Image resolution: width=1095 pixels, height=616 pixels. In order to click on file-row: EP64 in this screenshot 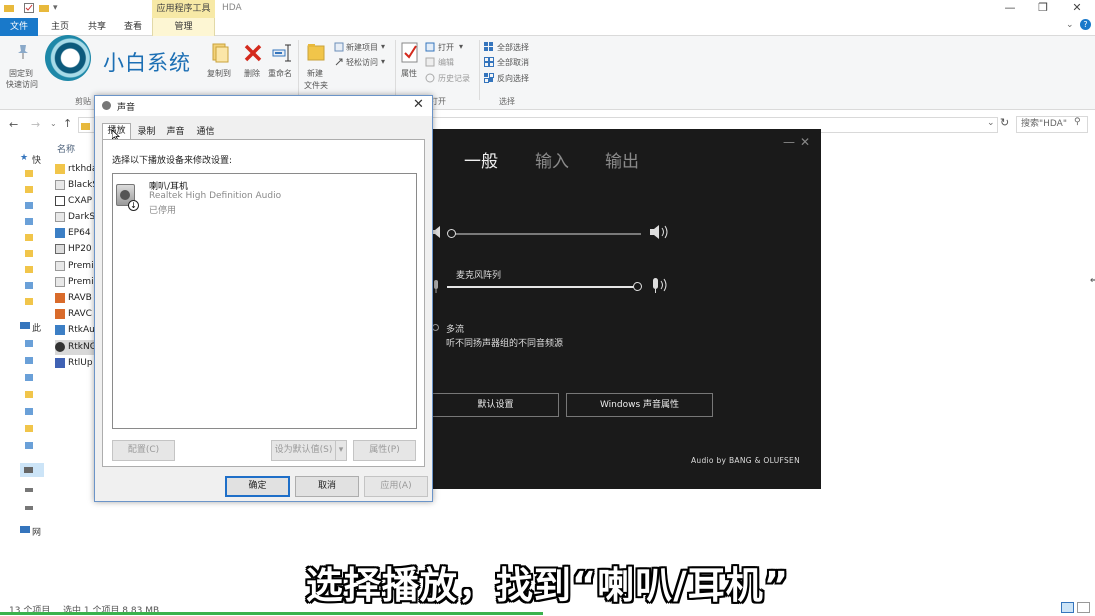, I will do `click(76, 233)`.